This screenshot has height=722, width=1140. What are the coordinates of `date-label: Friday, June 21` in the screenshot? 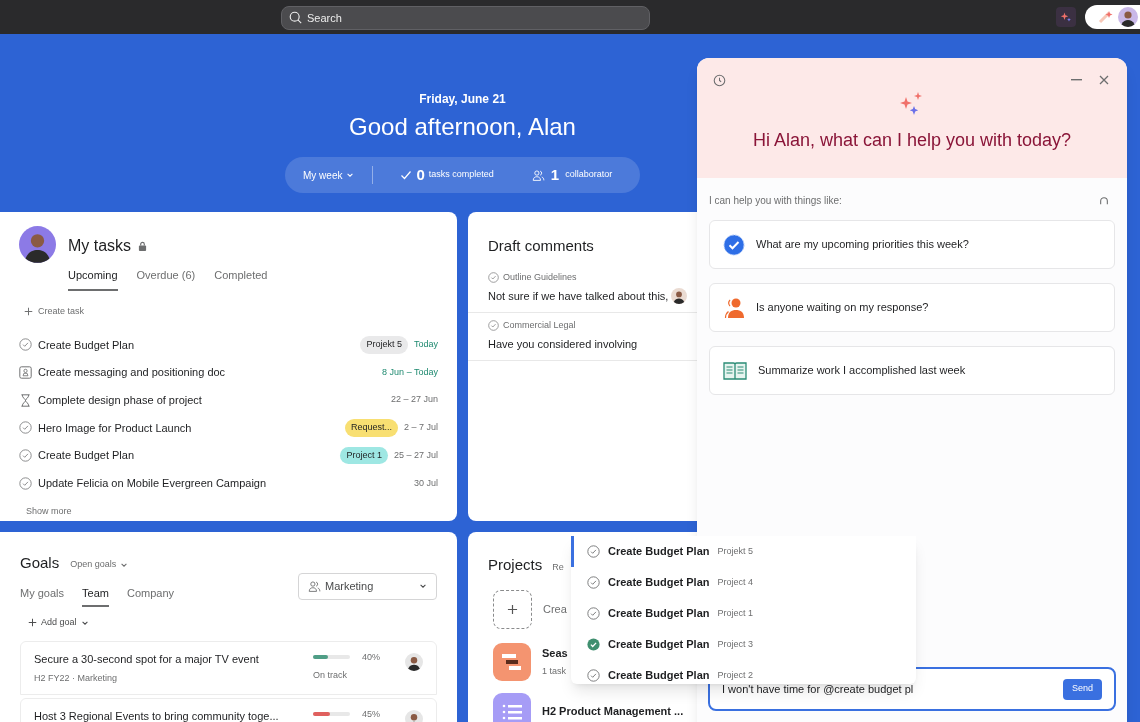 It's located at (462, 99).